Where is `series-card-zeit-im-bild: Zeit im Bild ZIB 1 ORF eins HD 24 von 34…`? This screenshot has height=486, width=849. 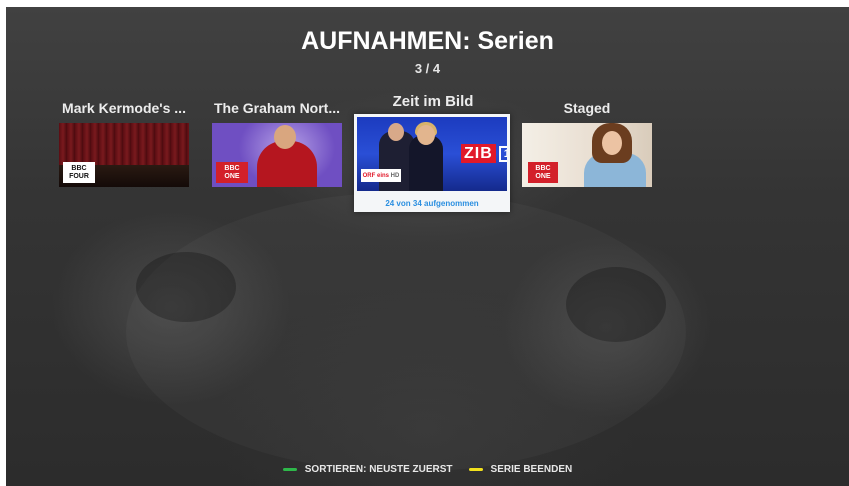 series-card-zeit-im-bild: Zeit im Bild ZIB 1 ORF eins HD 24 von 34… is located at coordinates (433, 153).